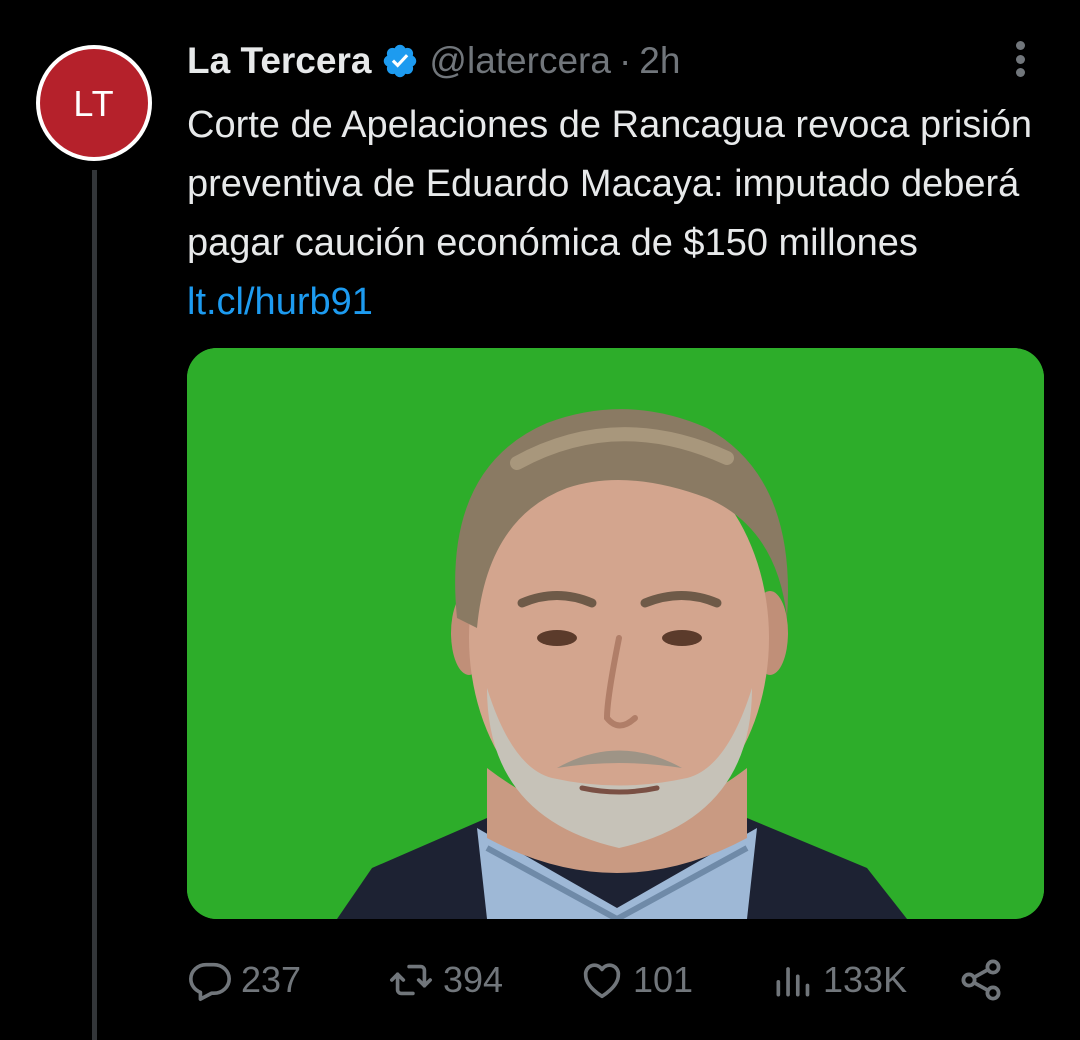  I want to click on repost-count: 394, so click(473, 979).